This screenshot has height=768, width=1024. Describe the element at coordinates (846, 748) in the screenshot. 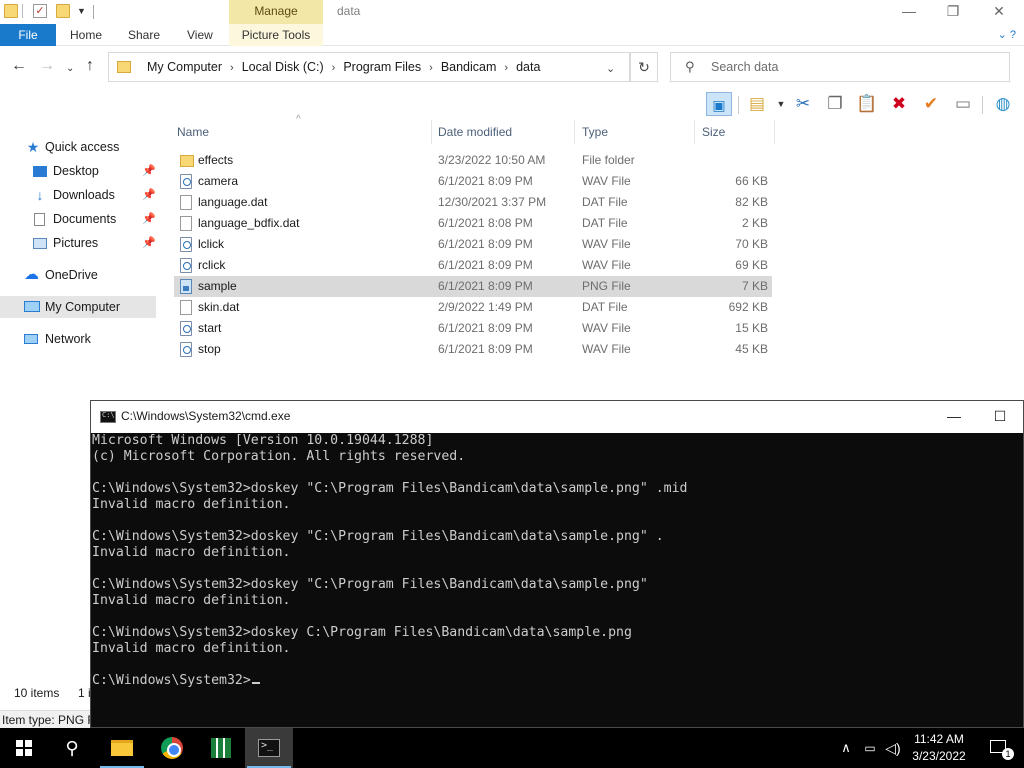

I see `show-hidden-icons: ∧` at that location.